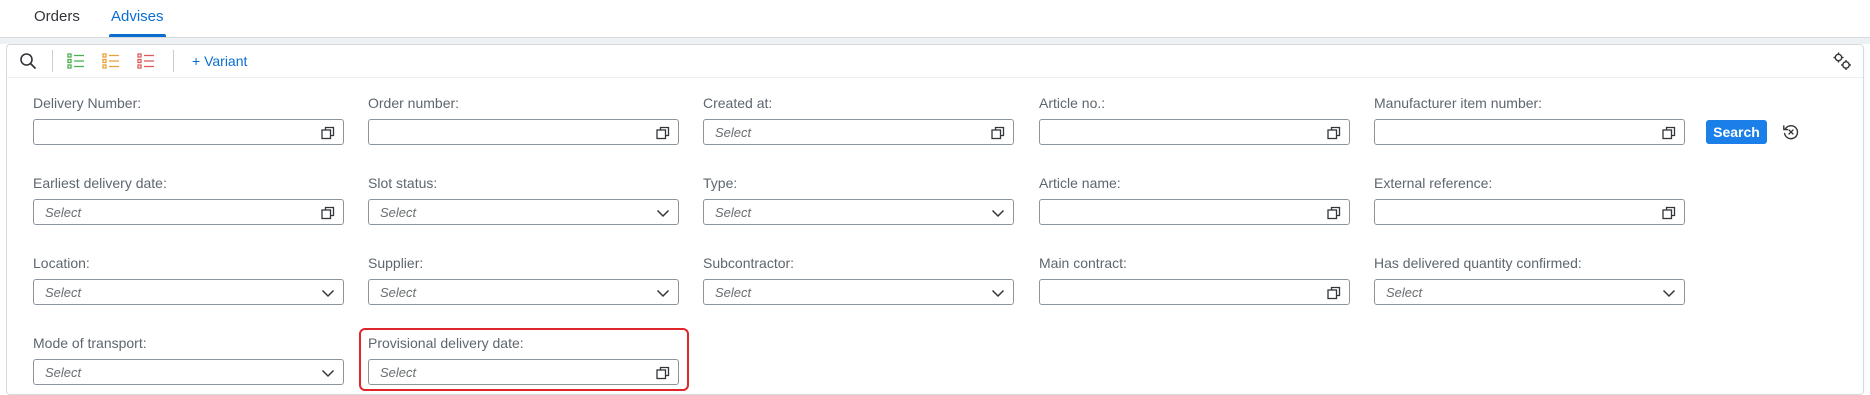 The image size is (1870, 395). I want to click on slot-status-select: Select, so click(523, 212).